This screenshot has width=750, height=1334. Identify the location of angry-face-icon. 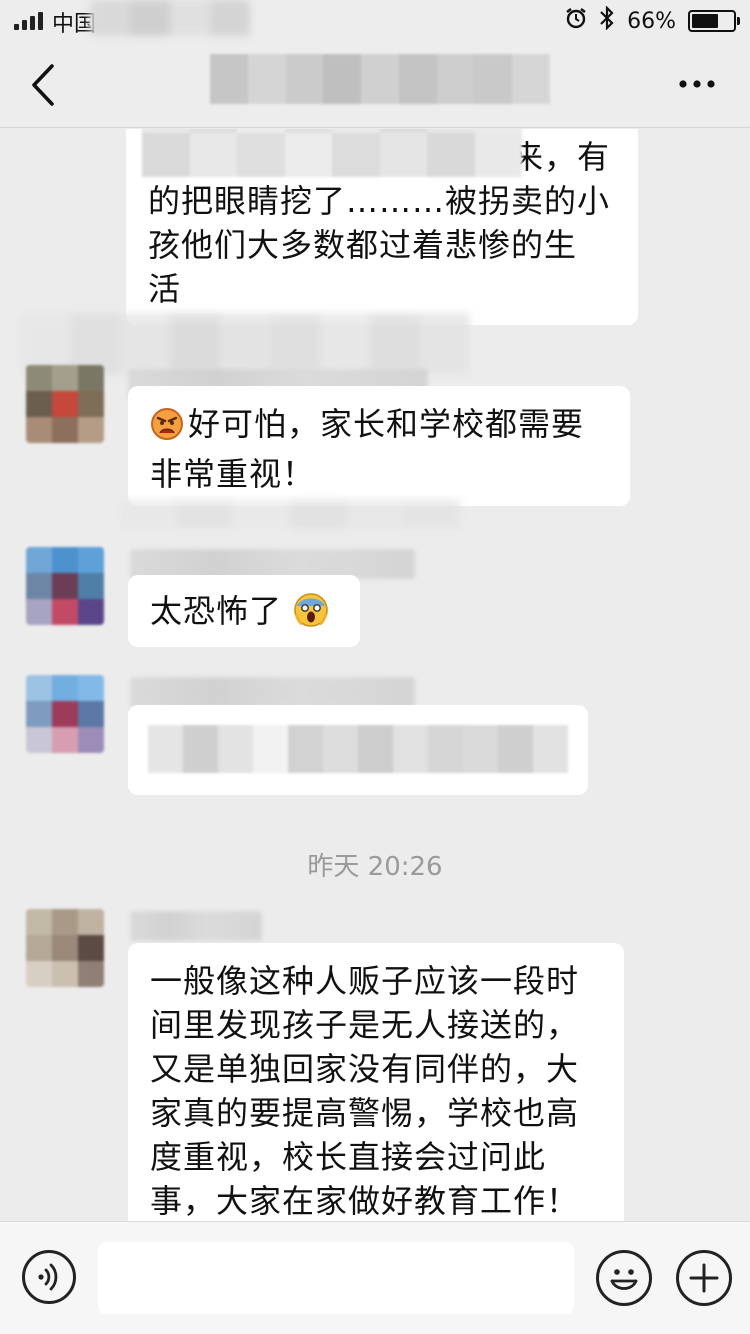
(167, 429).